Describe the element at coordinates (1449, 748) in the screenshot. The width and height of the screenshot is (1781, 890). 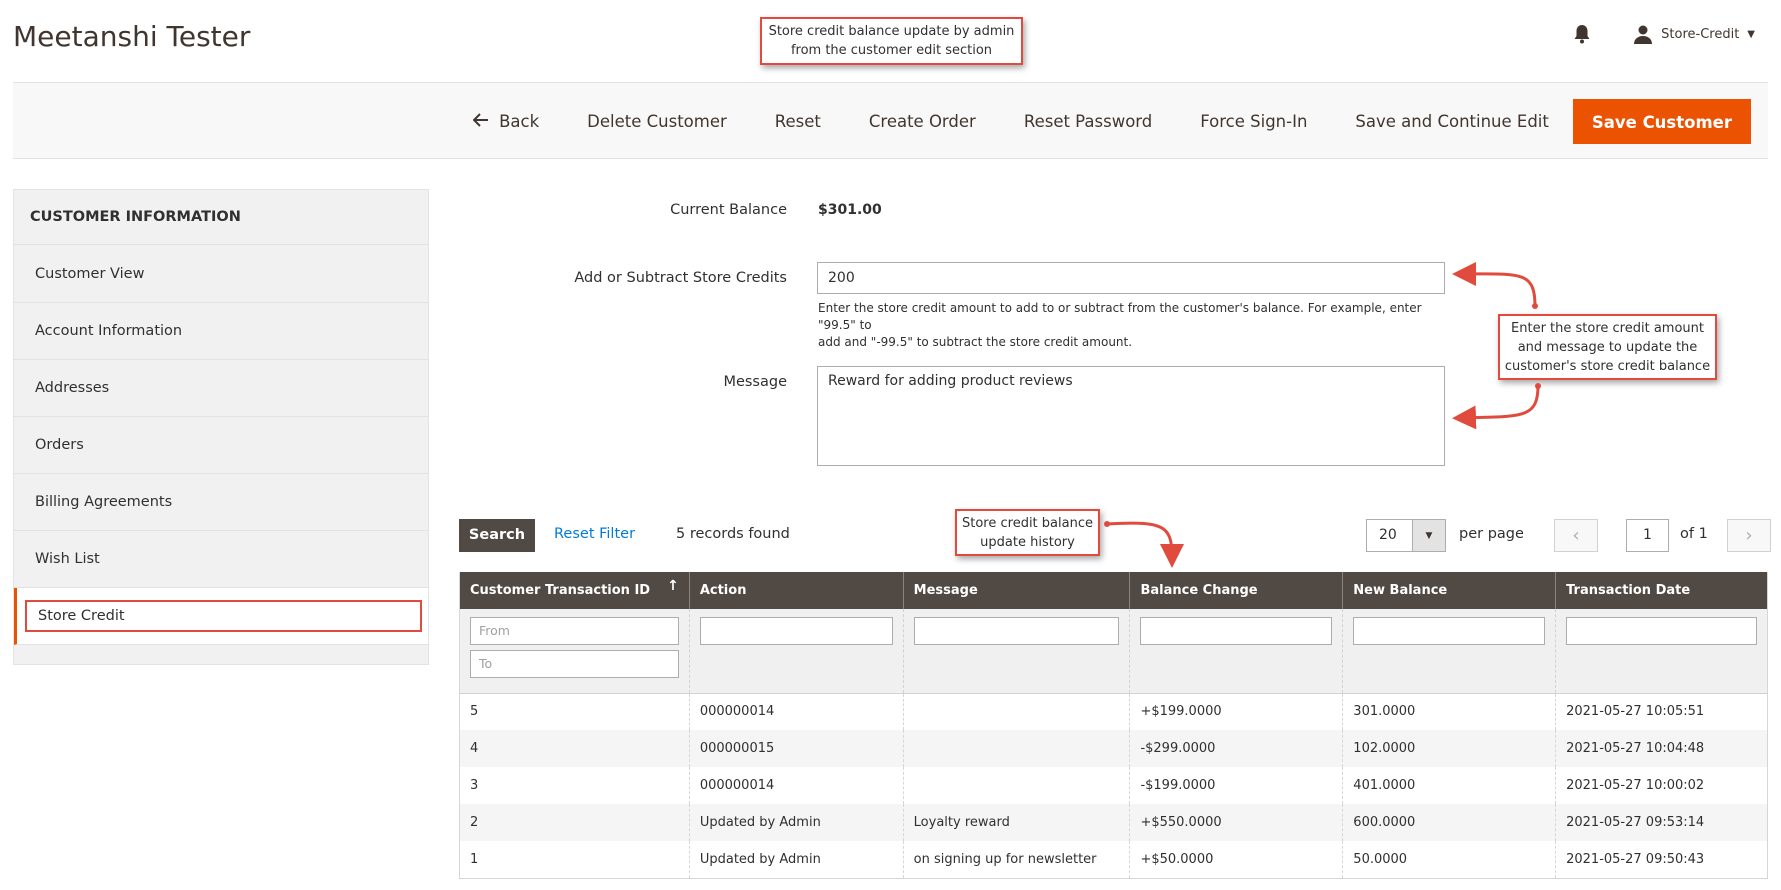
I see `cell-new-balance: 102.0000` at that location.